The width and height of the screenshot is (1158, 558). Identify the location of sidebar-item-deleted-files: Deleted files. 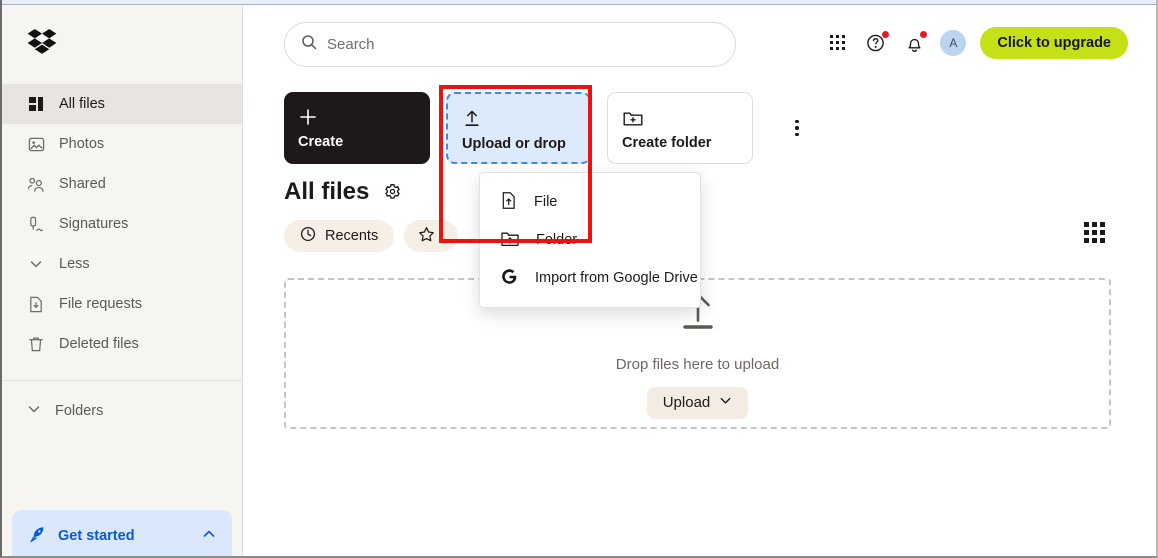
(122, 344).